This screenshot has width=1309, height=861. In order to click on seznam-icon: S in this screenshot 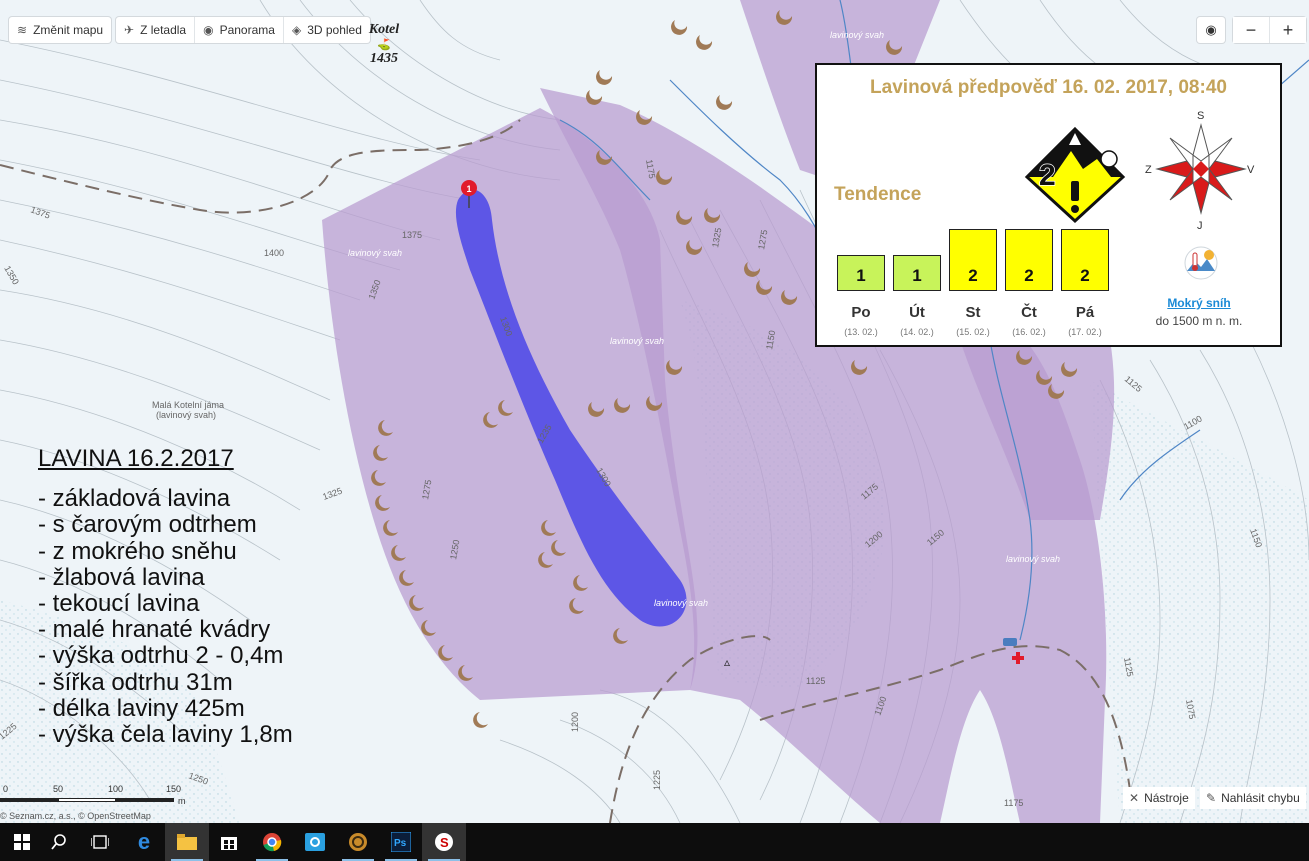, I will do `click(444, 842)`.